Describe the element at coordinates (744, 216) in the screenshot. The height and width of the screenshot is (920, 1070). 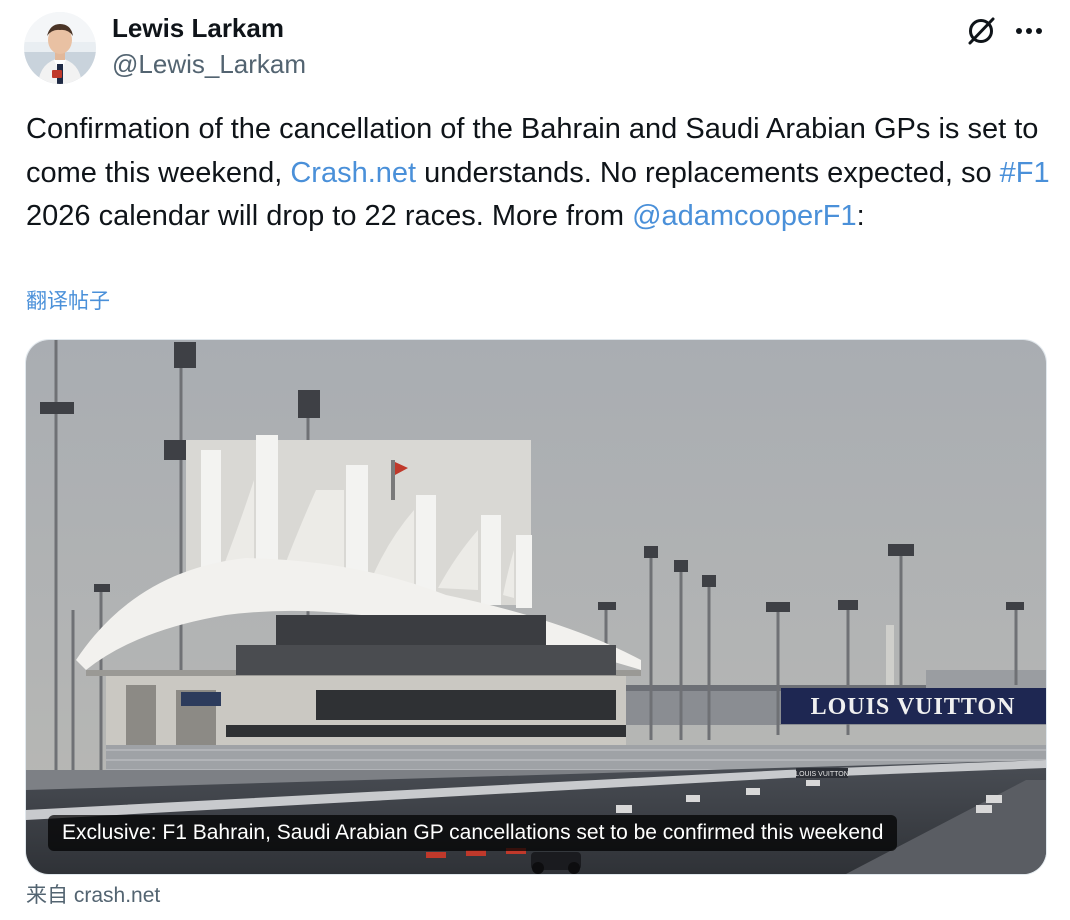
I see `mention-adamcooperf1-link: @adamcooperF1` at that location.